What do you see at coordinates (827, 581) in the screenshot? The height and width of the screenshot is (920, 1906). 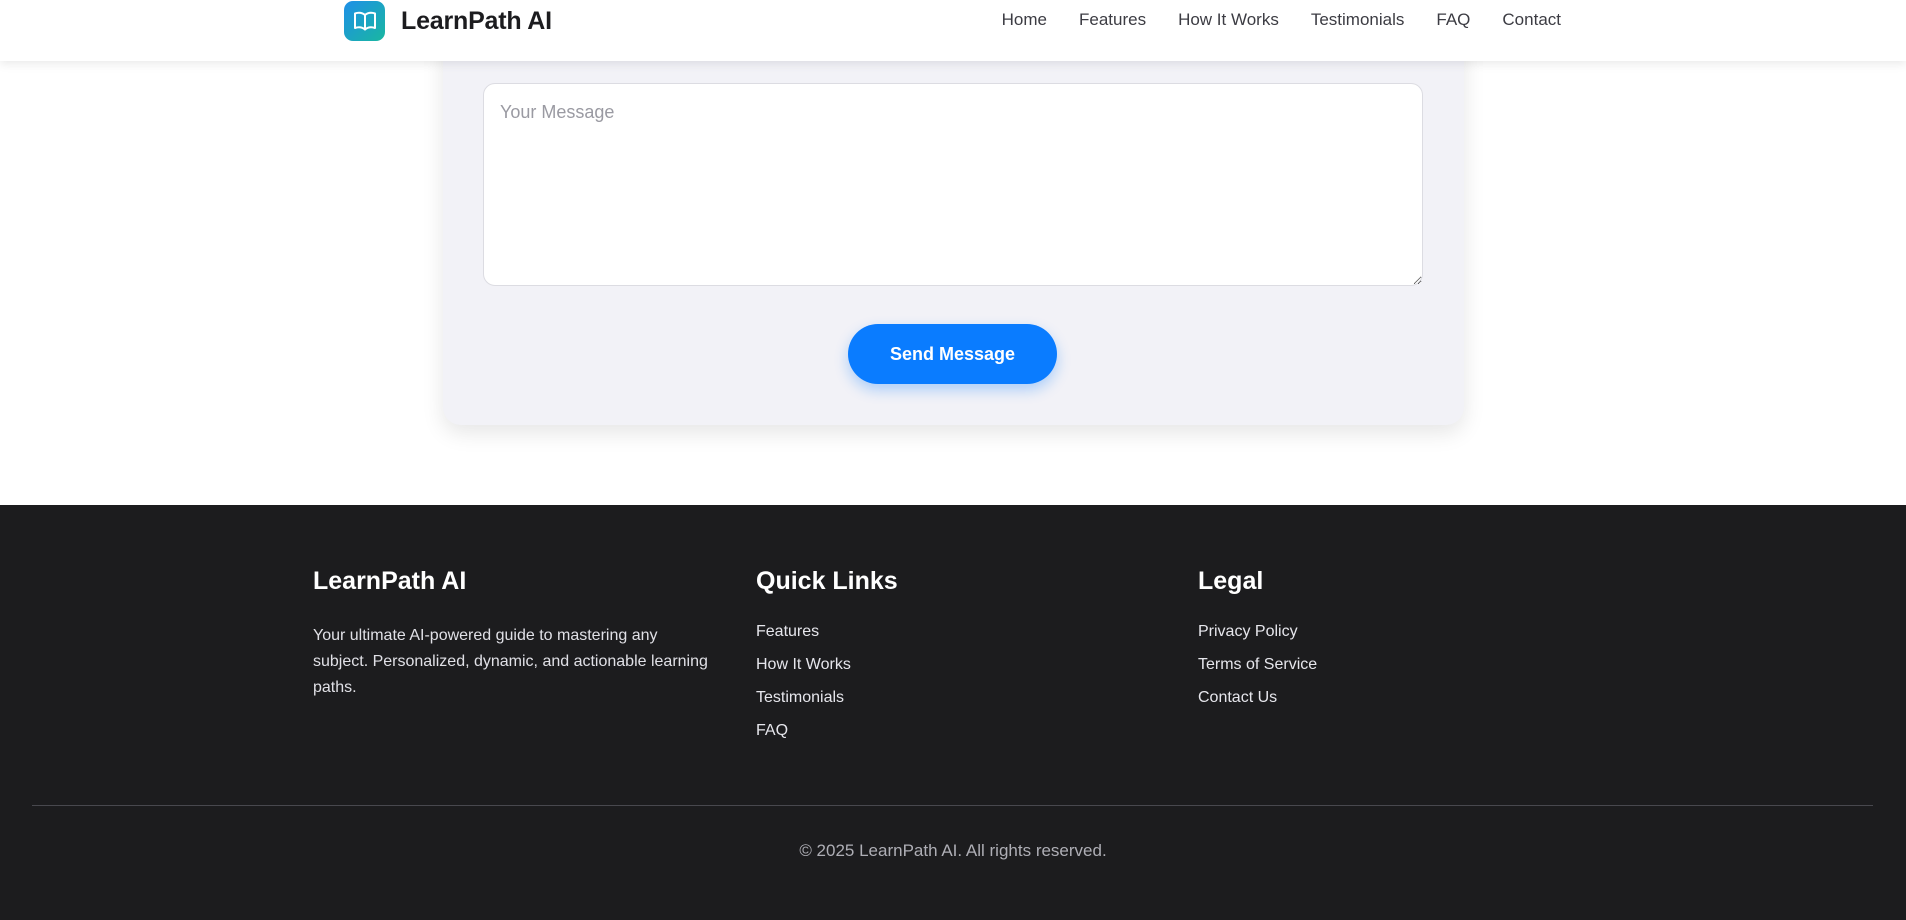 I see `quick-links-title: Quick Links` at bounding box center [827, 581].